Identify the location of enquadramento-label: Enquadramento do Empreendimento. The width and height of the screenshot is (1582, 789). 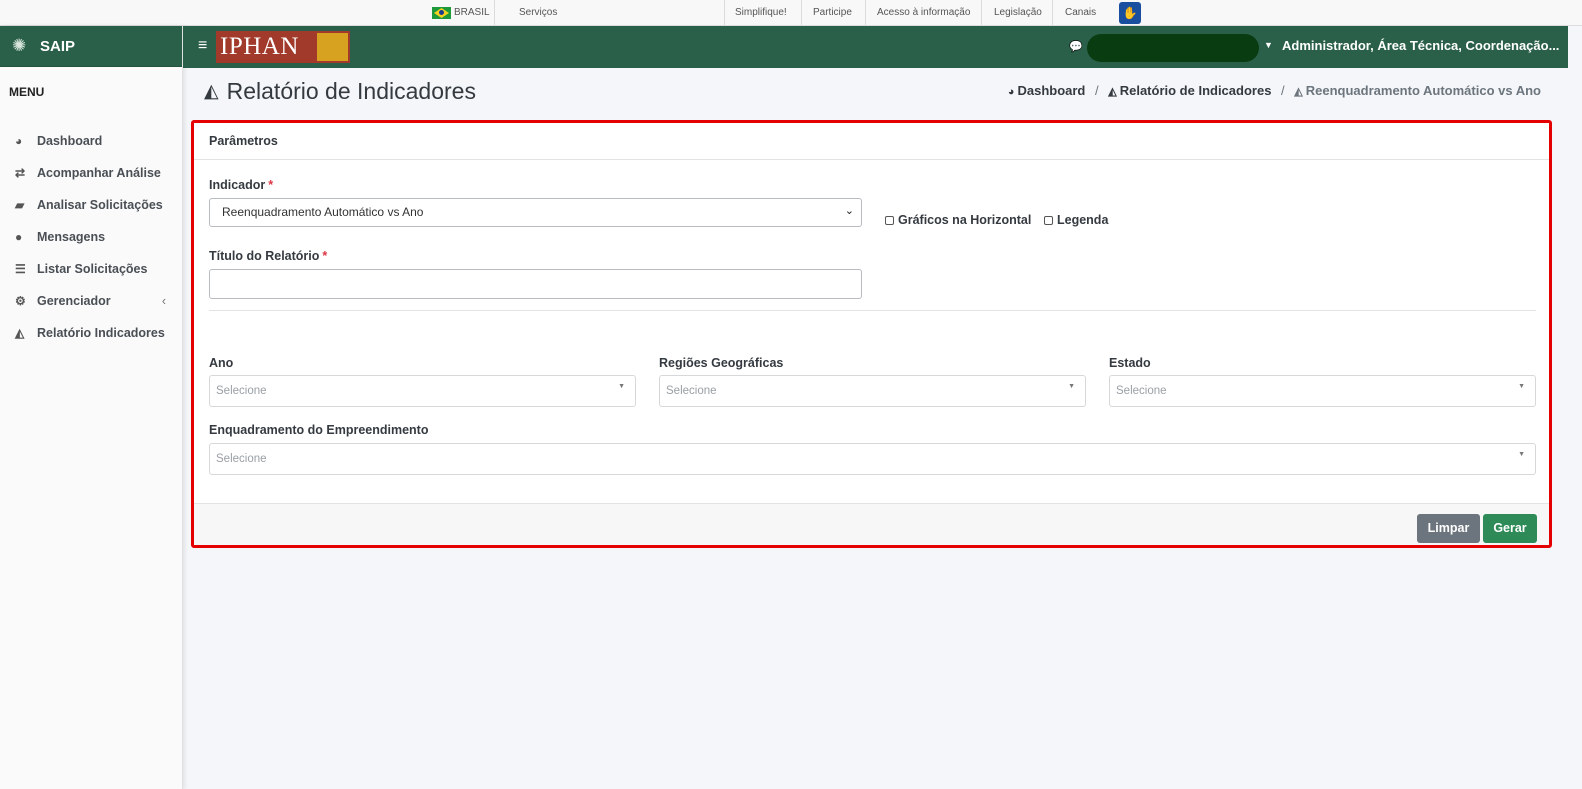
(319, 430).